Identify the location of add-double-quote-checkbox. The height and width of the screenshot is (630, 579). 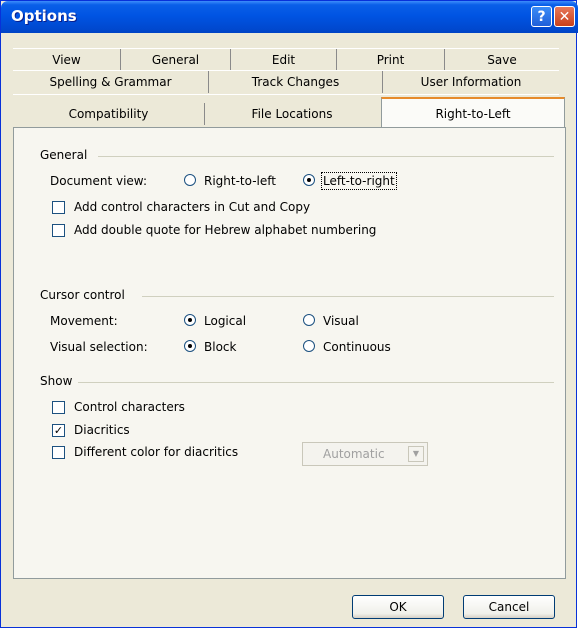
(58, 230).